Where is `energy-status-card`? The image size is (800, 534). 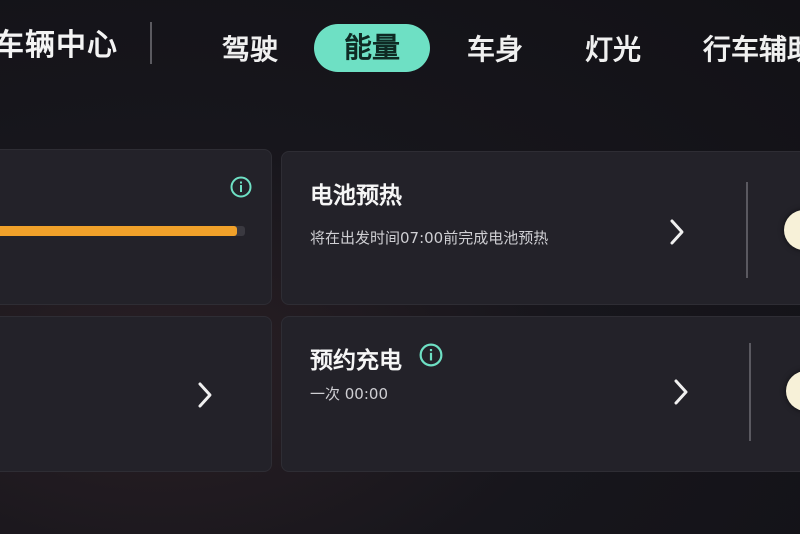
energy-status-card is located at coordinates (136, 227).